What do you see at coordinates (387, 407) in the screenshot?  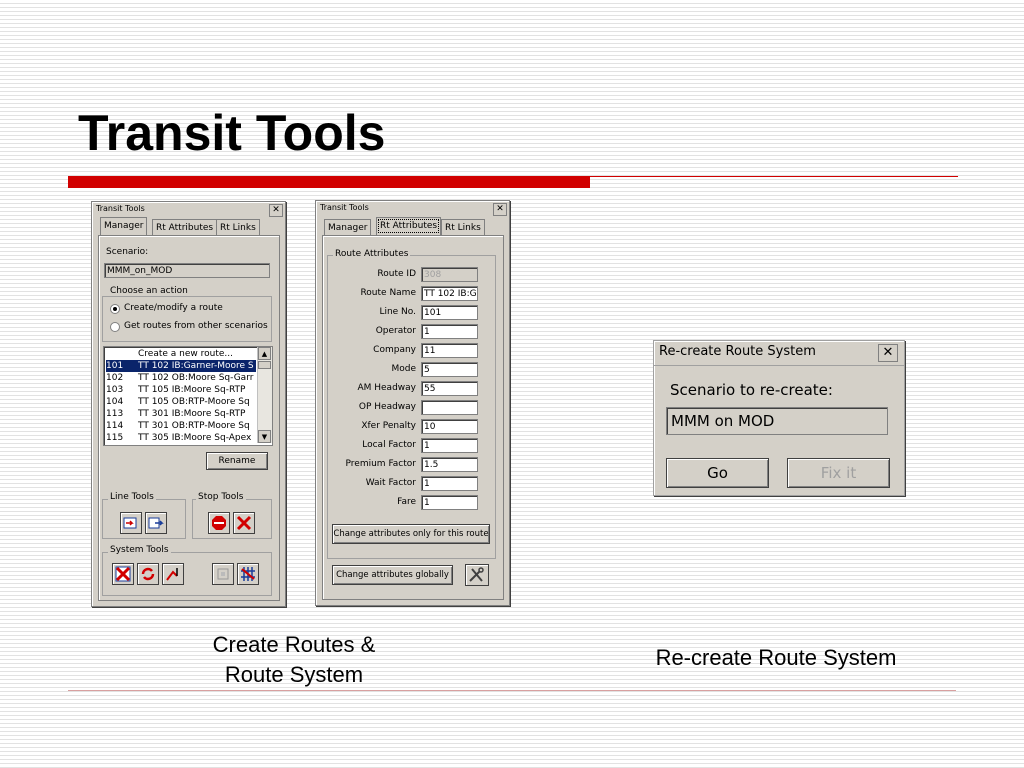 I see `attr-label: OP Headway` at bounding box center [387, 407].